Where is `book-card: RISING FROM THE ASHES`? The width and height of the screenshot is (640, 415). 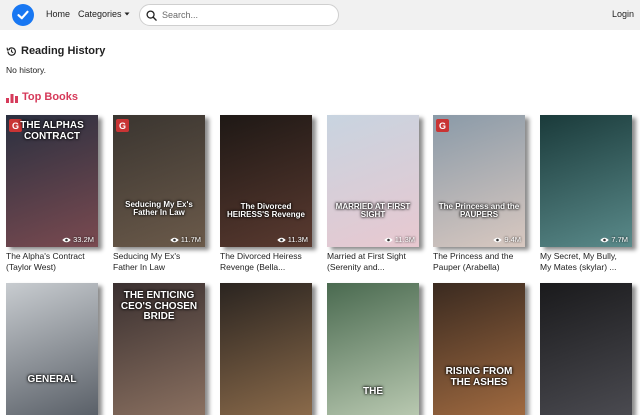 book-card: RISING FROM THE ASHES is located at coordinates (479, 349).